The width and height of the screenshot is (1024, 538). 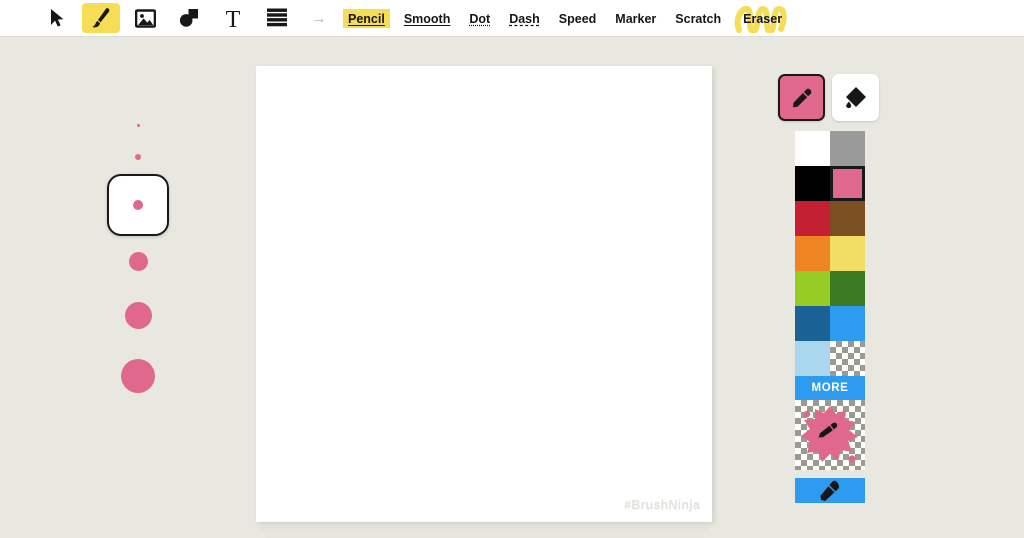 I want to click on swatch-transparent, so click(x=847, y=358).